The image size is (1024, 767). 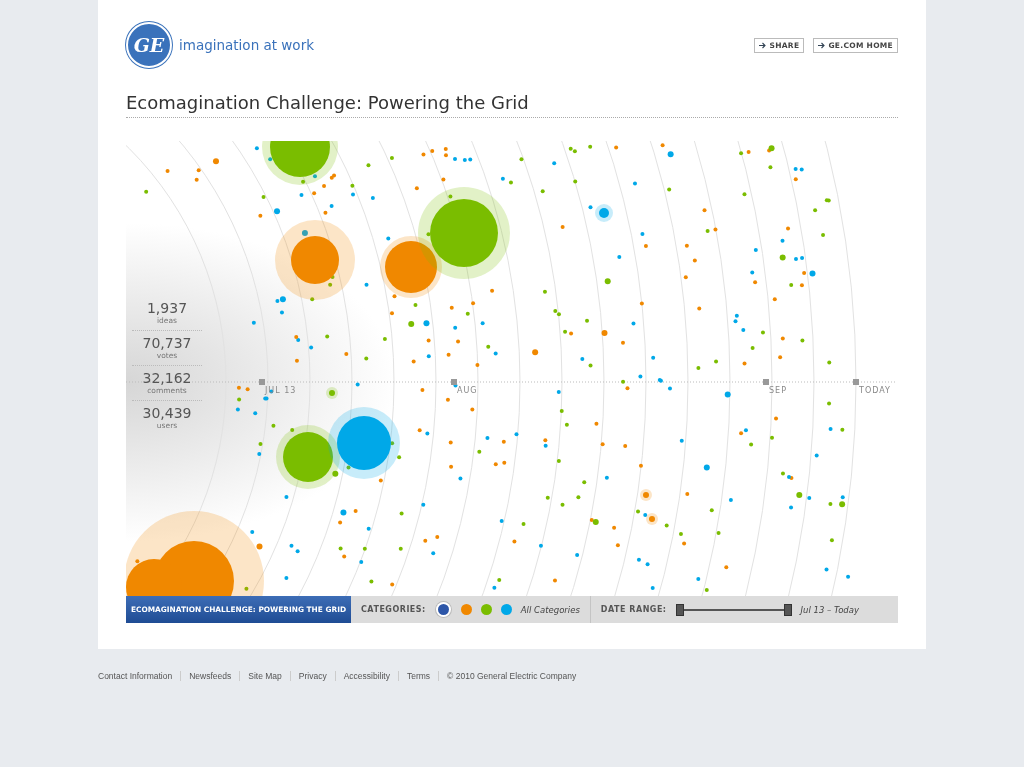 What do you see at coordinates (167, 343) in the screenshot?
I see `stat-value: 70,737` at bounding box center [167, 343].